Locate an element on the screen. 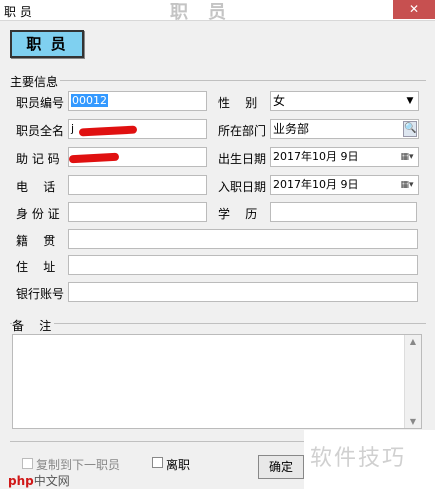 Image resolution: width=435 pixels, height=489 pixels. resign-checkbox is located at coordinates (157, 462).